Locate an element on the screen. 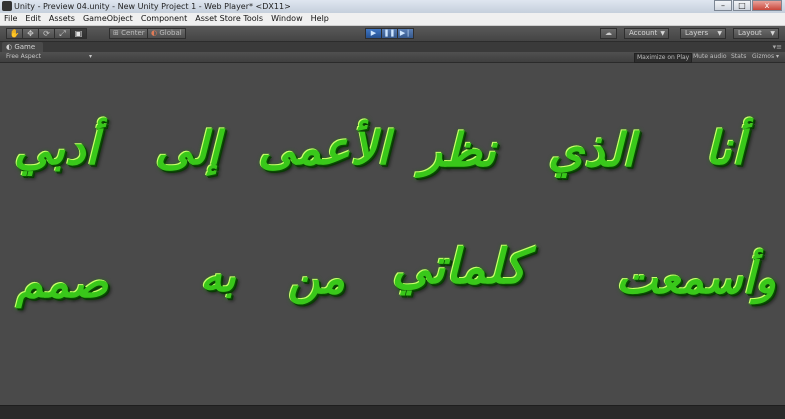 Image resolution: width=785 pixels, height=419 pixels. panel-tab-bar: ◐ Game ▾≡ is located at coordinates (392, 47).